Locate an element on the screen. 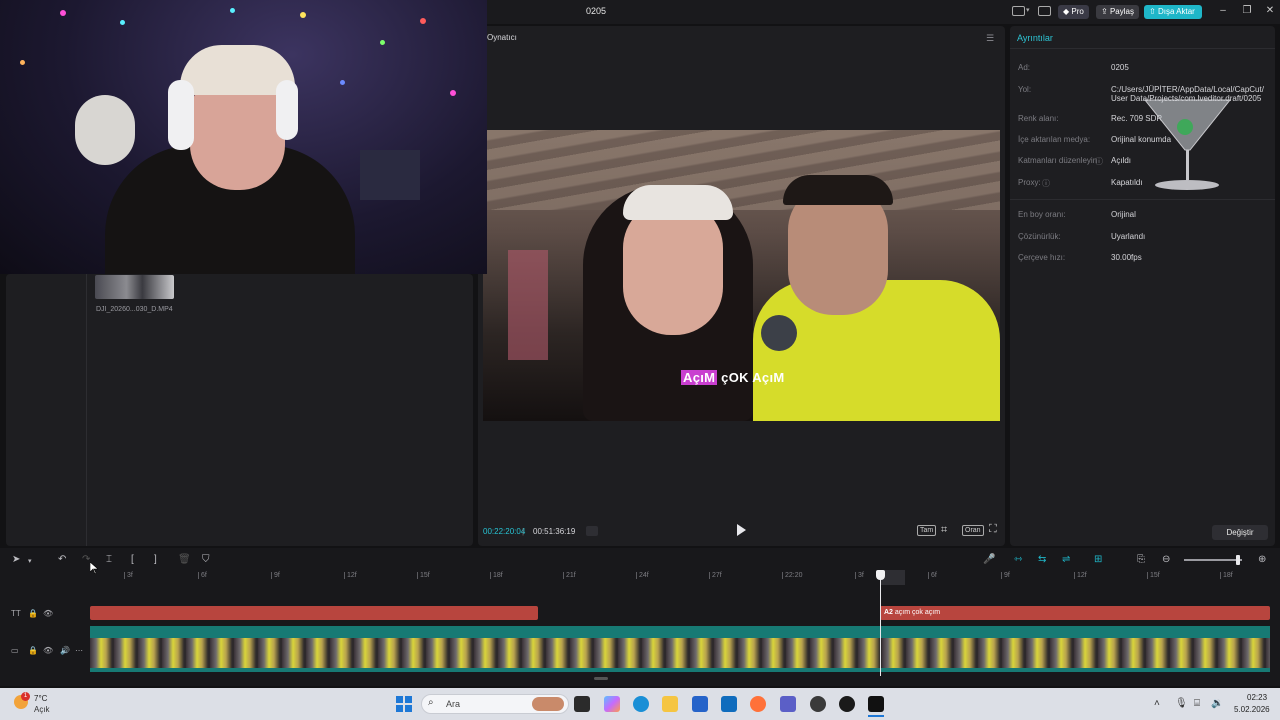  pro-button: ◆ Pro is located at coordinates (1073, 12).